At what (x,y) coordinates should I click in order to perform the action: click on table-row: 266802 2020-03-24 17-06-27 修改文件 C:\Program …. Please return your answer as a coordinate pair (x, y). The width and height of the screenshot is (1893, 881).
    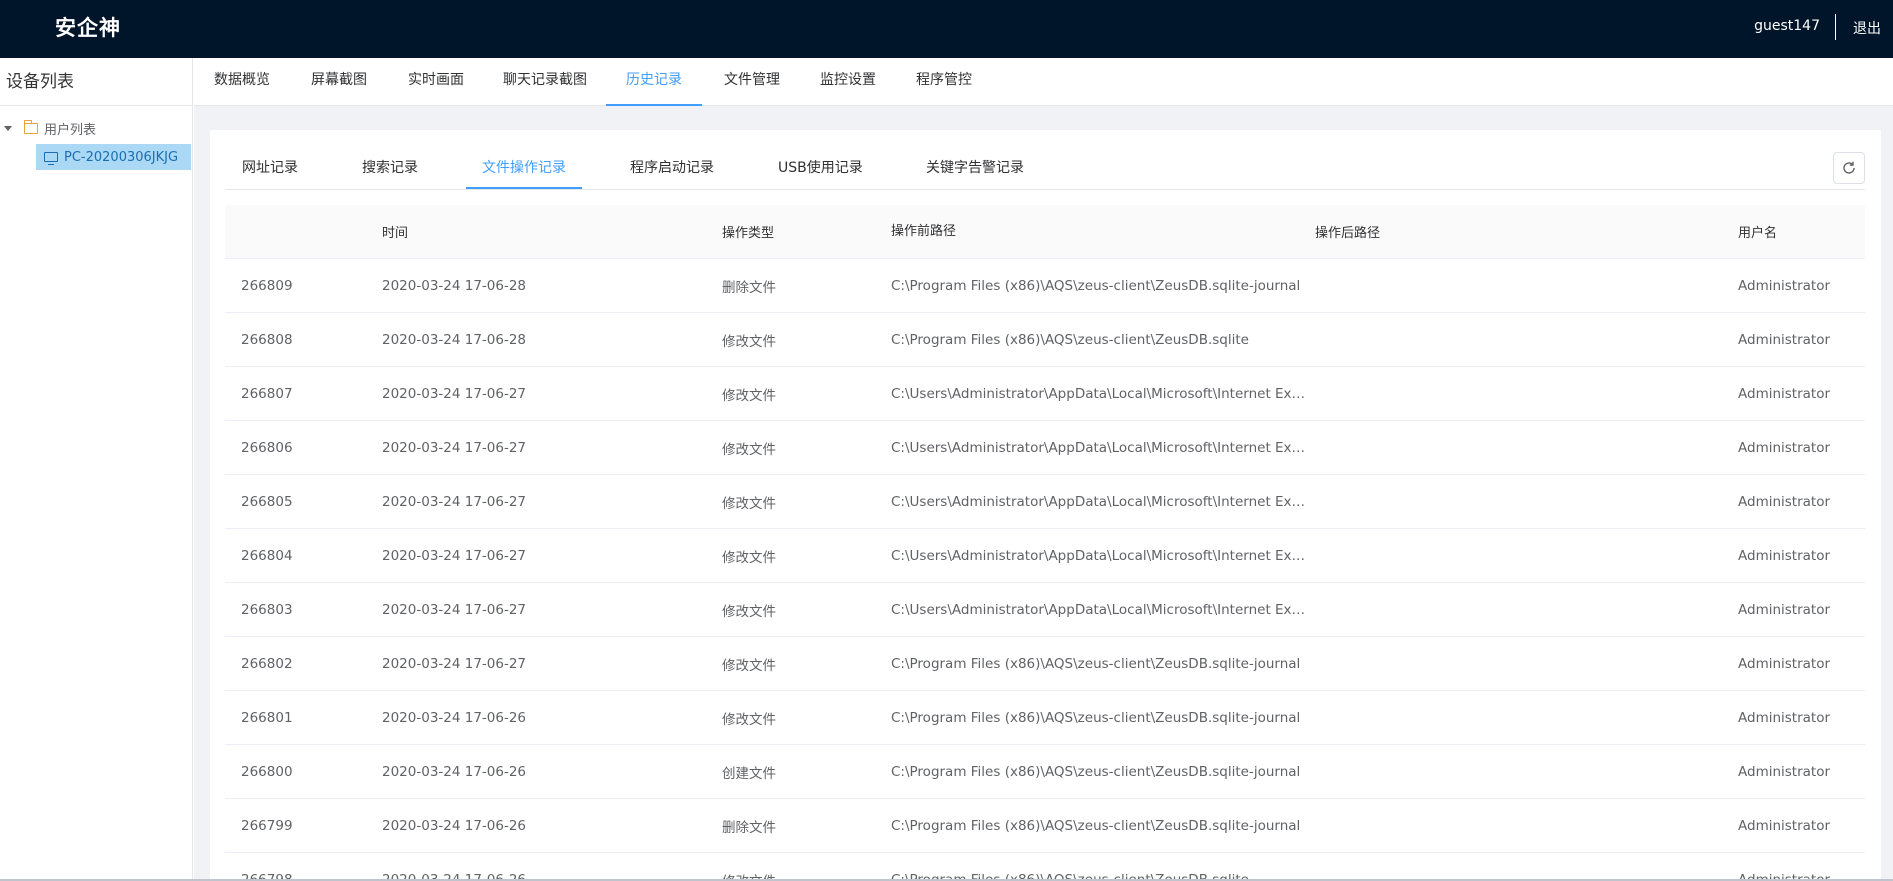
    Looking at the image, I should click on (1045, 664).